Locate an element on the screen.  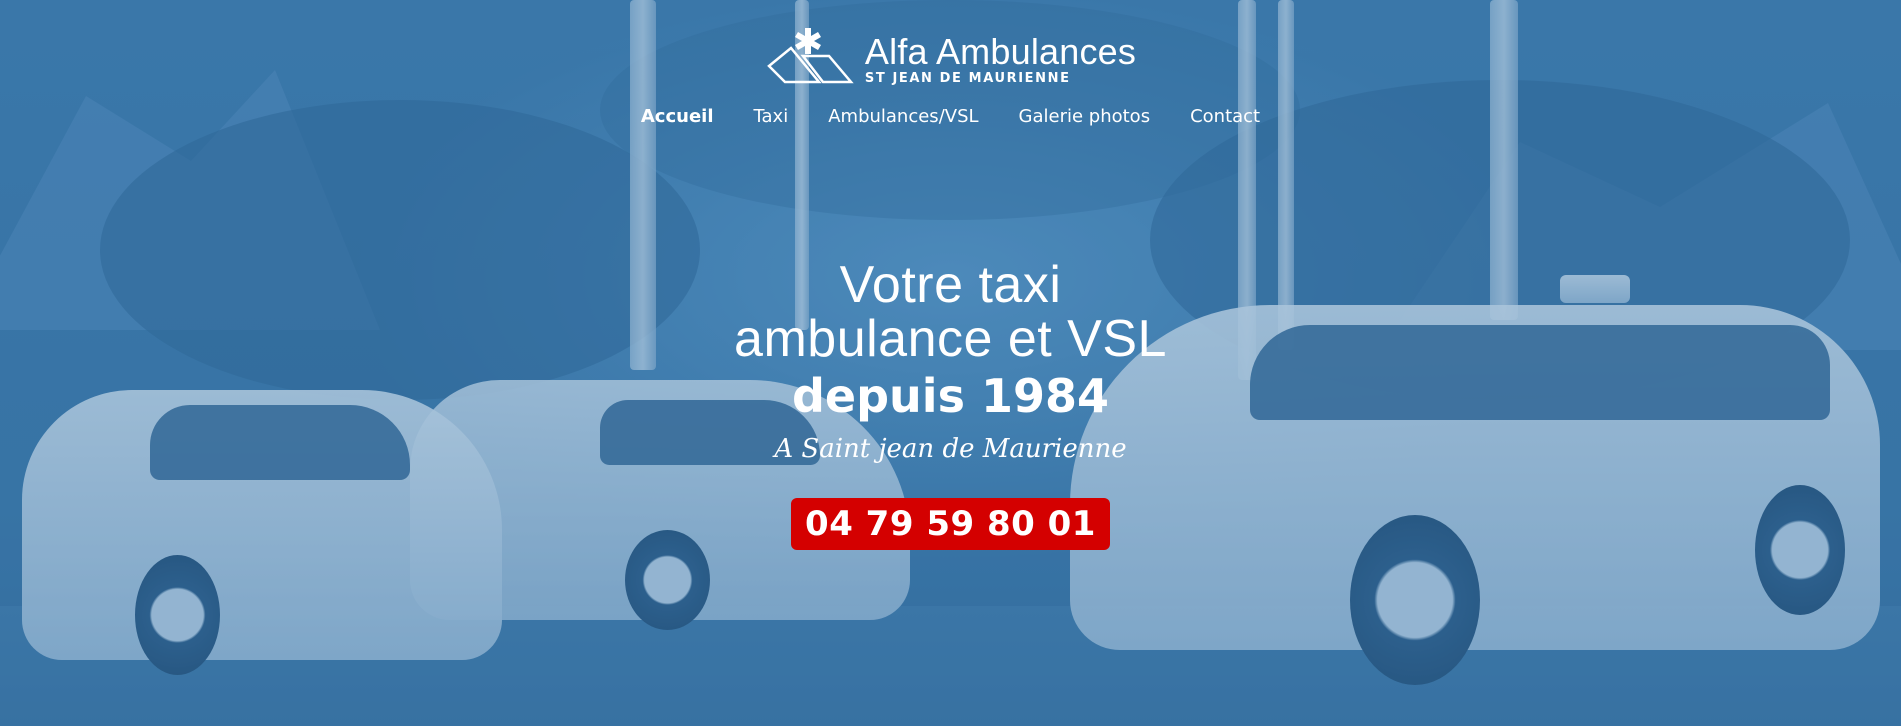
hero-heading-line3: depuis 1984 is located at coordinates (950, 396).